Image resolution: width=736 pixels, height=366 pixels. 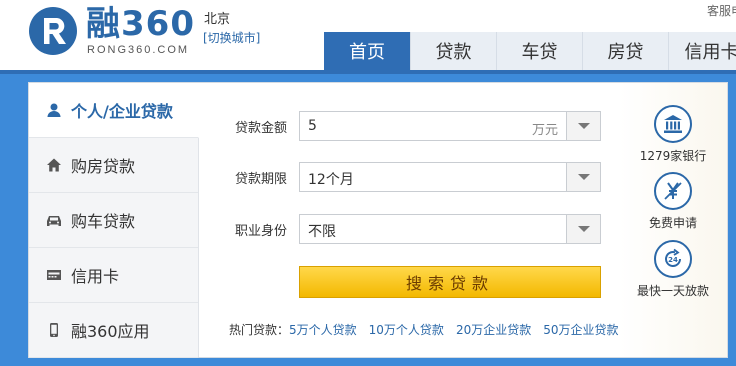 I want to click on sidebar-item-car-loan: 购车贷款, so click(x=113, y=220).